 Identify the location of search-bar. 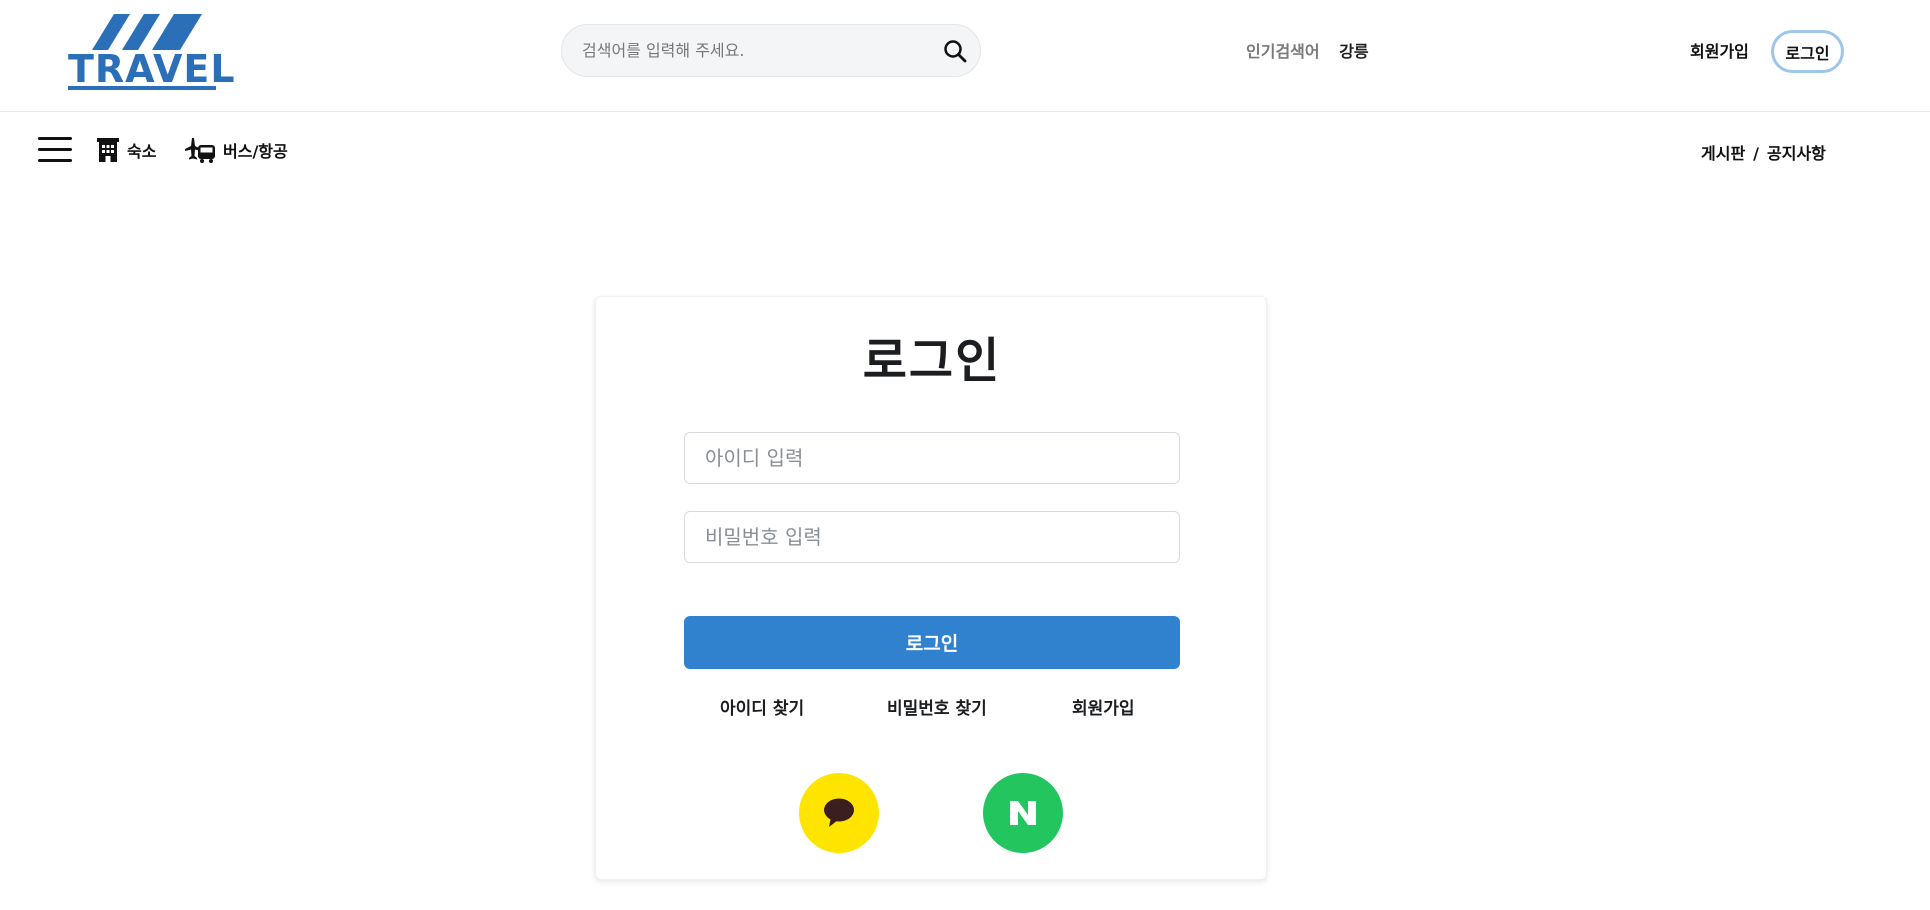
(771, 50).